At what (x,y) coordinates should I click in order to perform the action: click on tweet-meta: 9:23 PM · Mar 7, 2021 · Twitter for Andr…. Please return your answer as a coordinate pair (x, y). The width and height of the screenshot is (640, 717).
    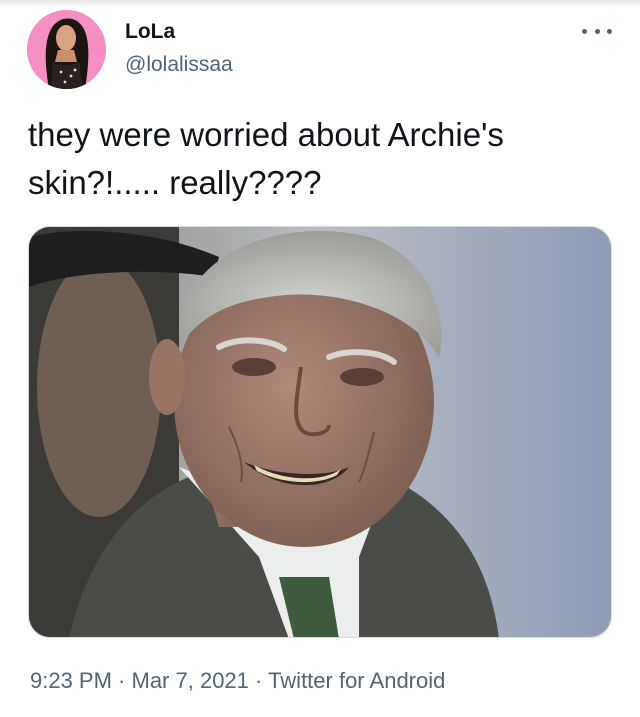
    Looking at the image, I should click on (237, 681).